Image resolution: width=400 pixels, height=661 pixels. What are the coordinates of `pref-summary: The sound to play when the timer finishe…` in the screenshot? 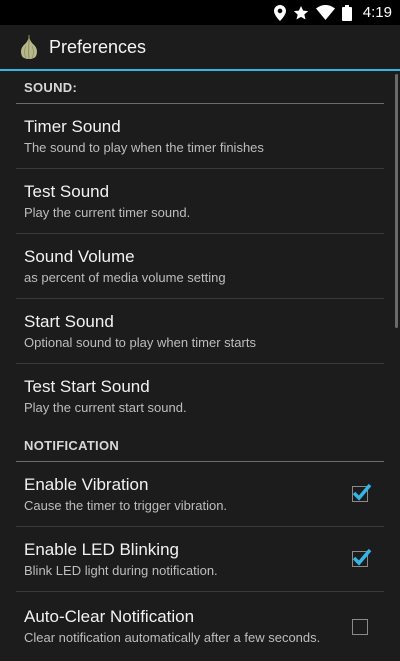 It's located at (144, 147).